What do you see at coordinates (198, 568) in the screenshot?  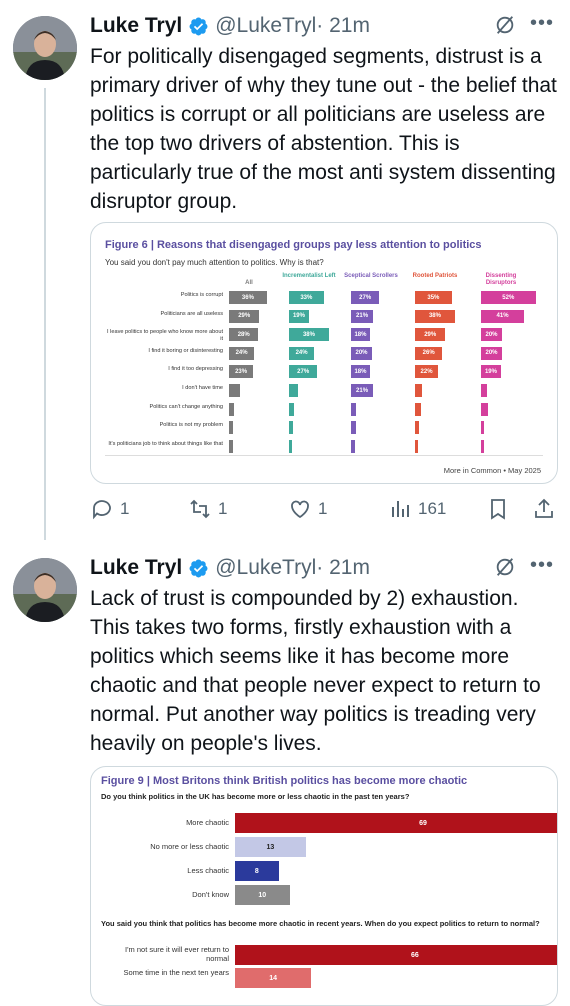 I see `verified-badge-icon` at bounding box center [198, 568].